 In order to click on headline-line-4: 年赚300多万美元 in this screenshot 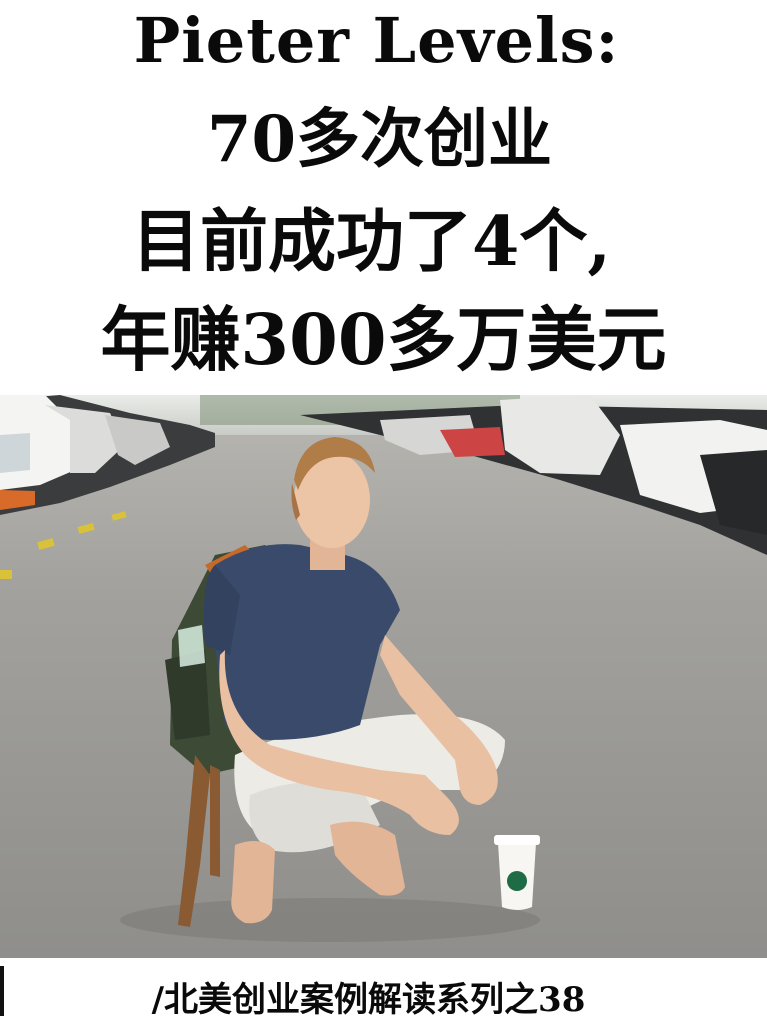, I will do `click(383, 339)`.